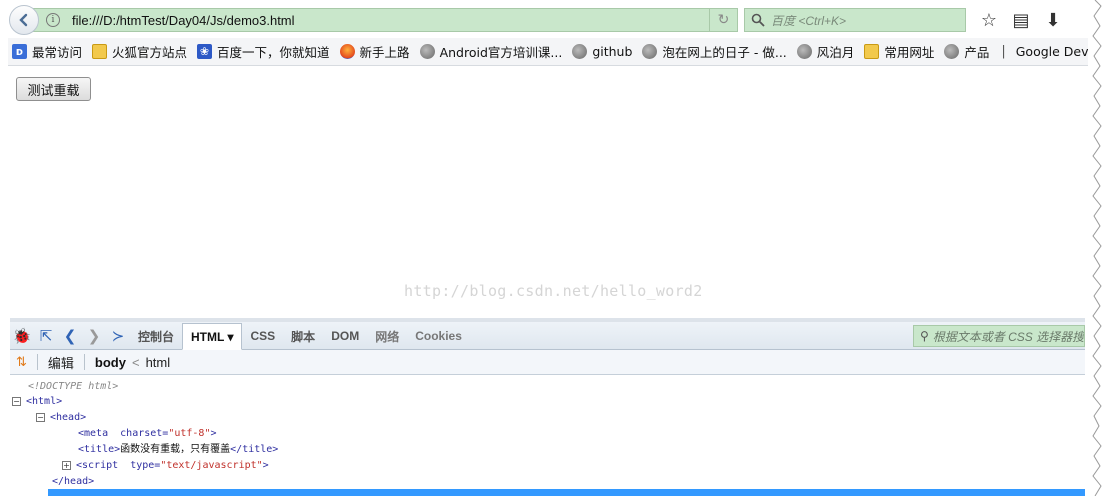 The image size is (1109, 496). I want to click on edit-button: 编辑, so click(61, 362).